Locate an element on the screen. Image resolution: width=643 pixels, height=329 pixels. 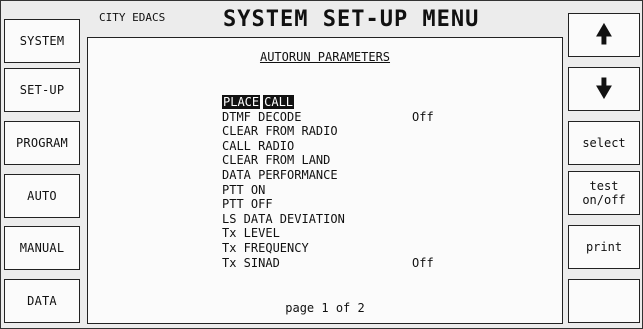
parameter-item: CLEAR FROM LAND is located at coordinates (283, 160).